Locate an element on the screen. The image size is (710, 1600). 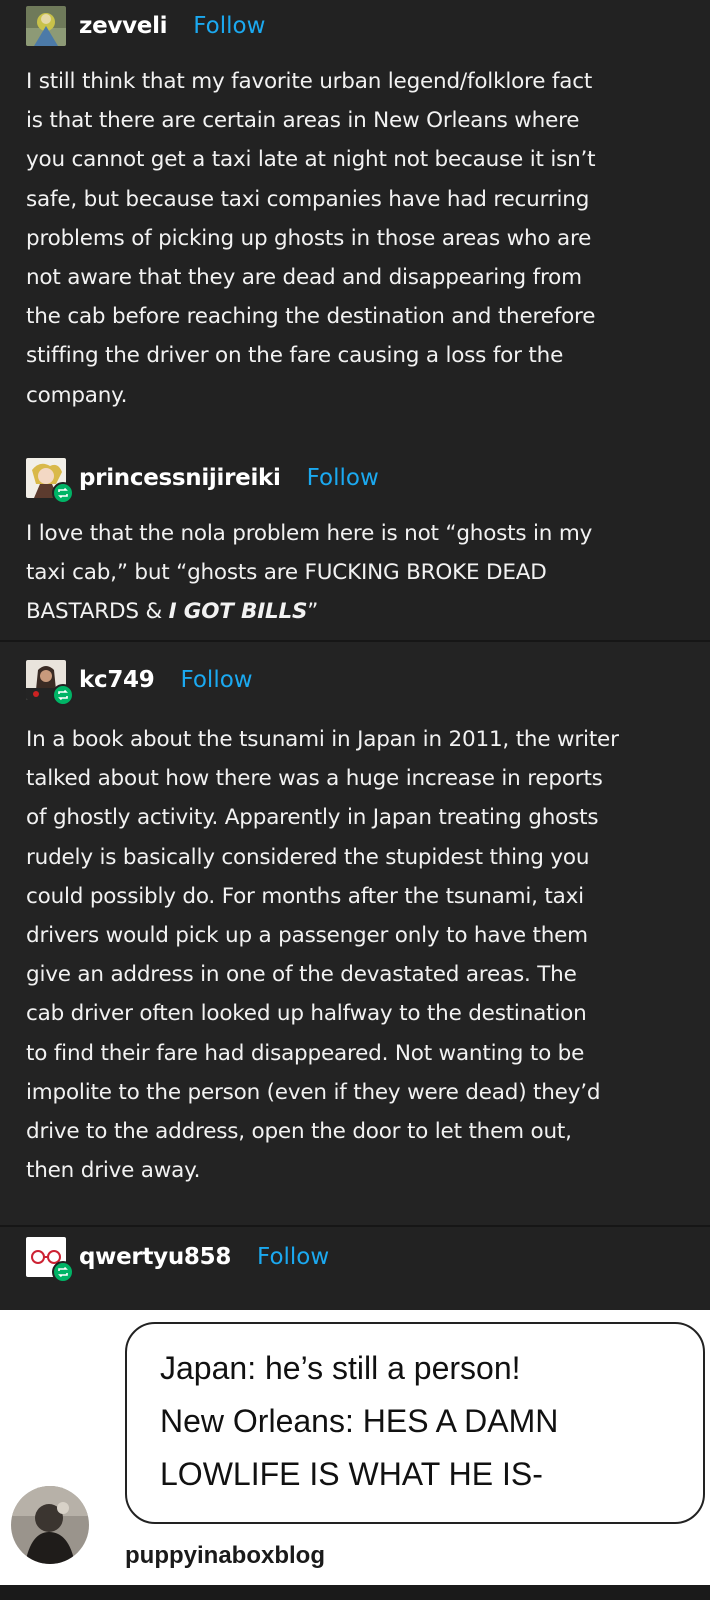
bubble-line: Japan: he’s still a person! is located at coordinates (340, 1368).